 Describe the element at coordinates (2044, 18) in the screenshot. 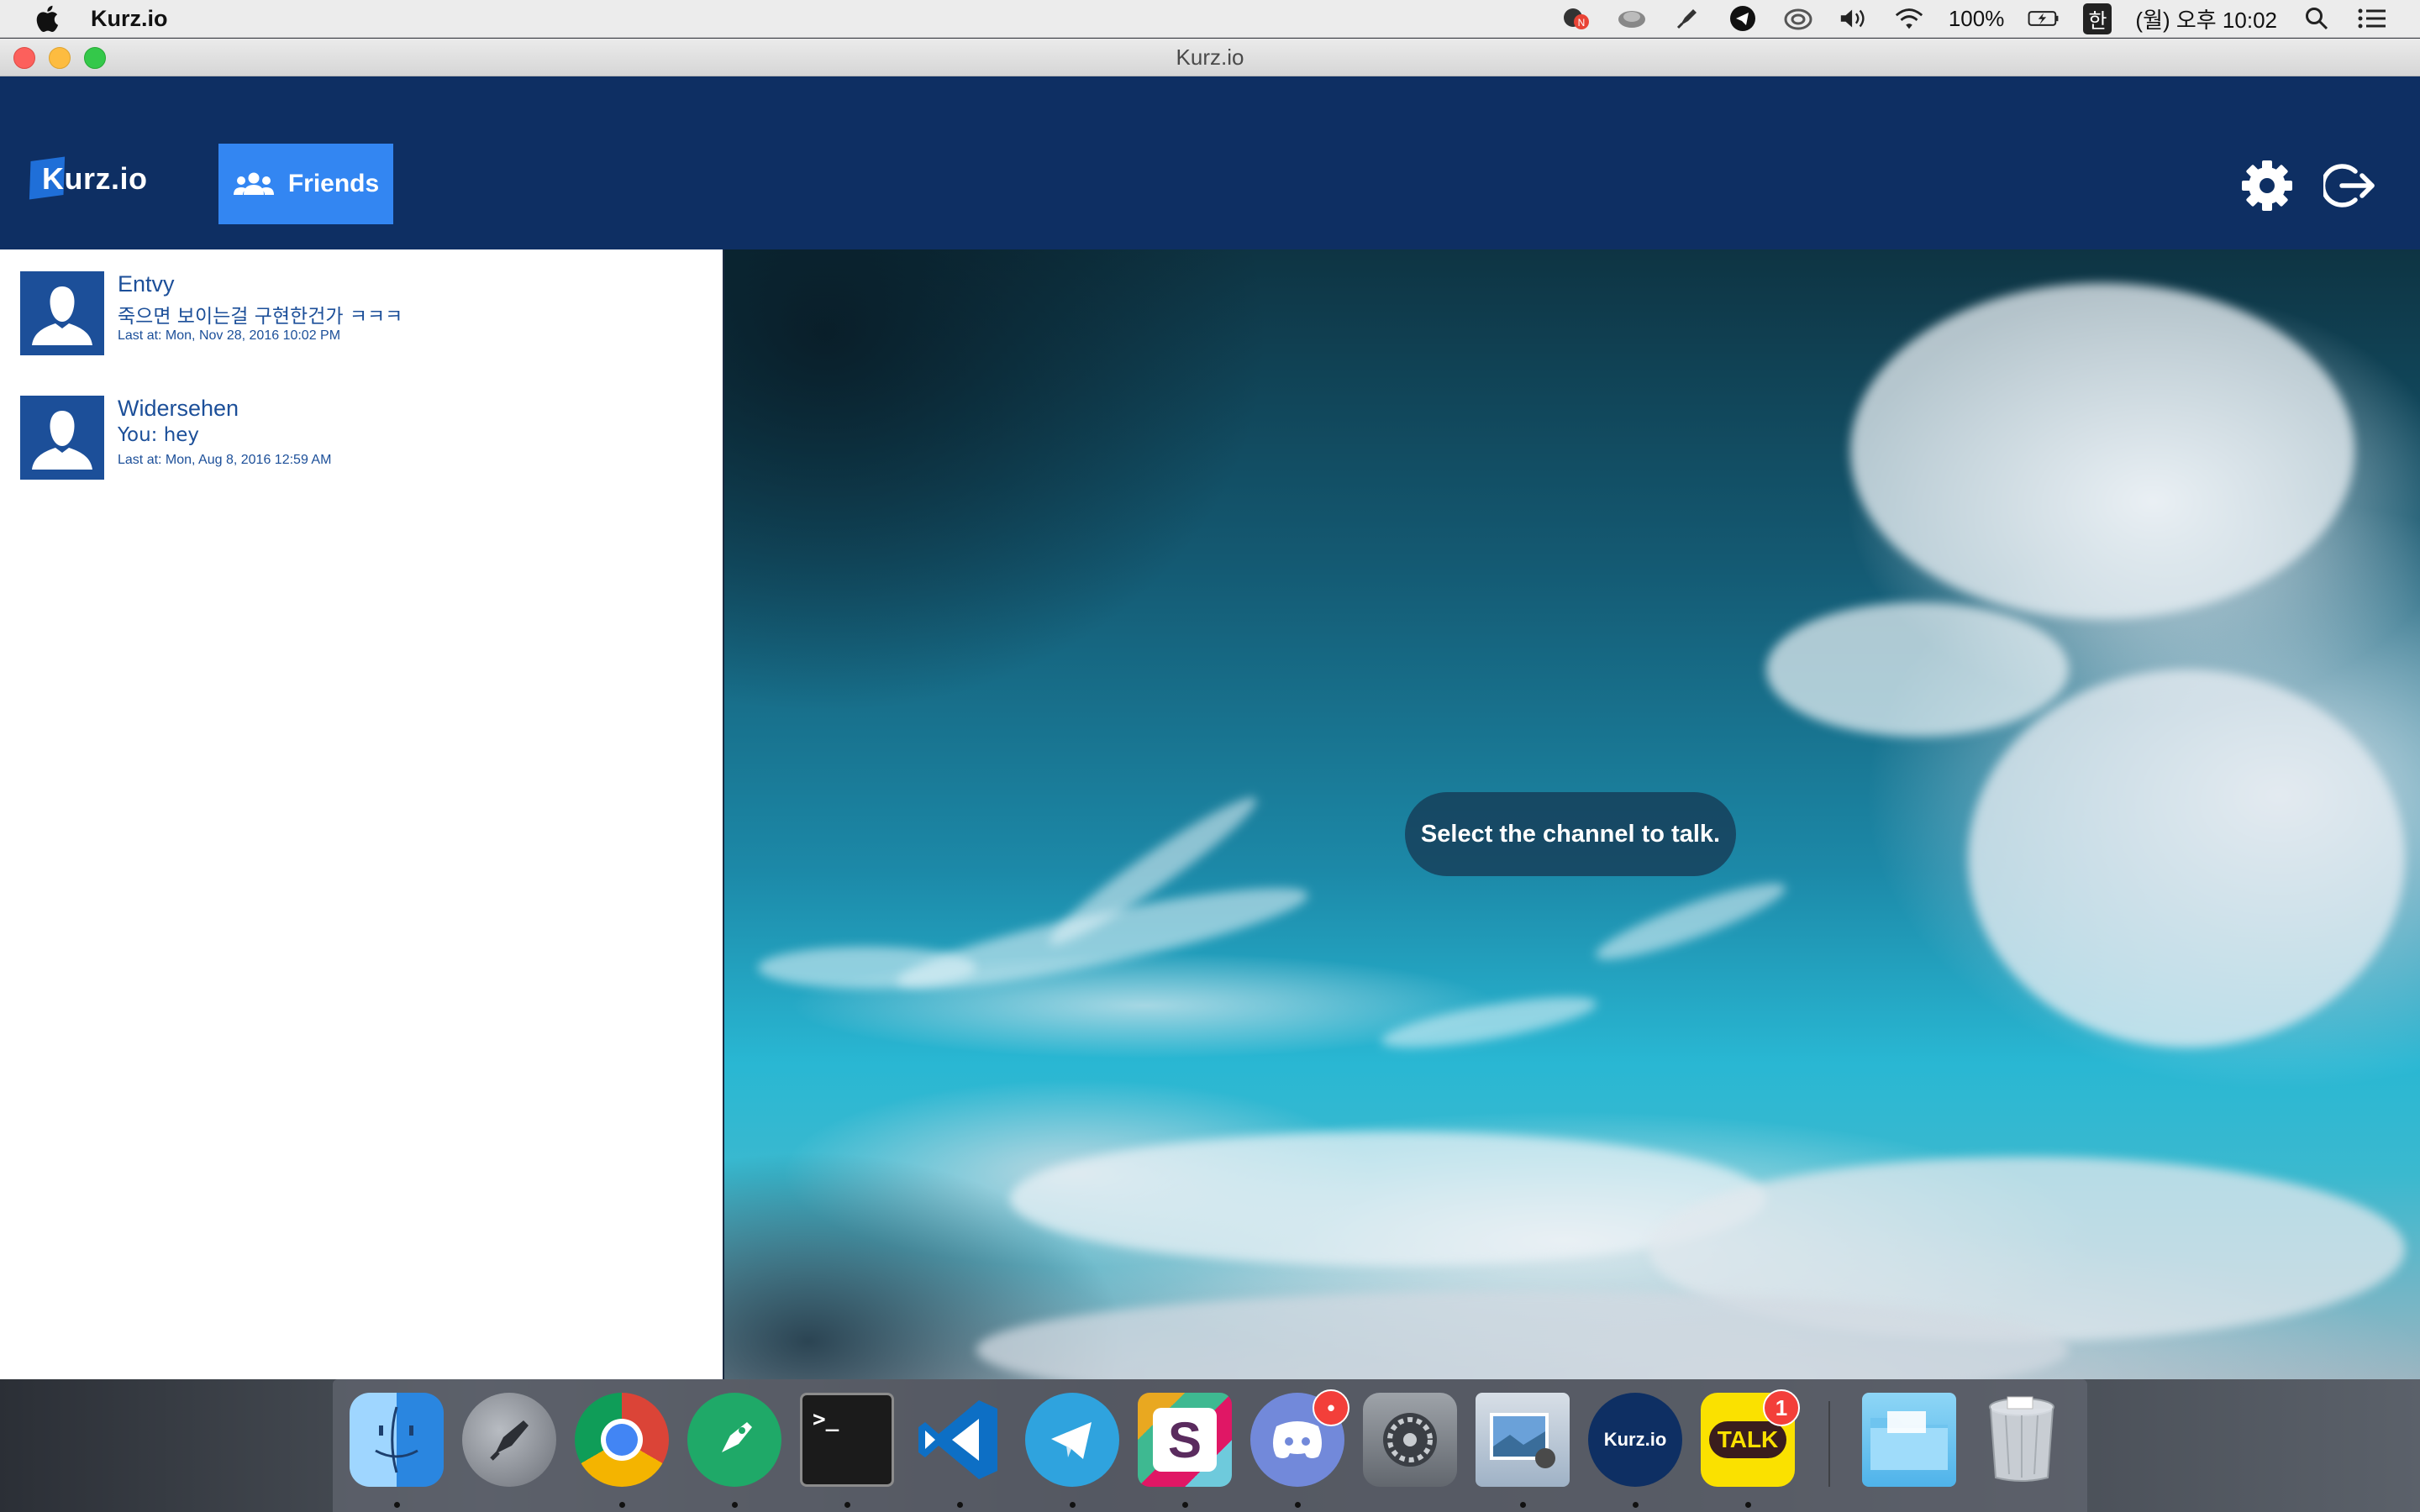

I see `battery-icon` at that location.